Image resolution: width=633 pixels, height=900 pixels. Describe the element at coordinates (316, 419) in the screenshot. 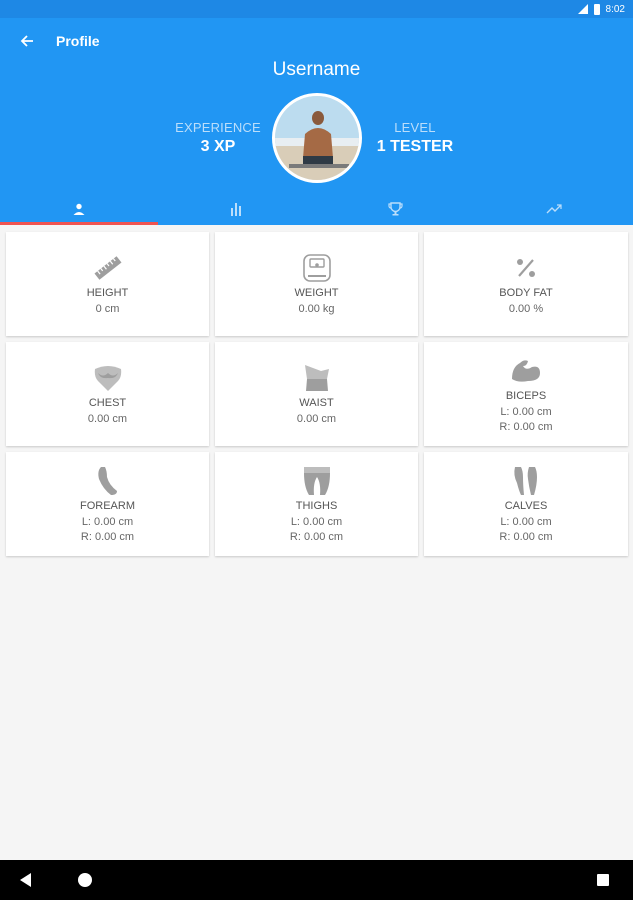

I see `waist-value: 0.00 cm` at that location.